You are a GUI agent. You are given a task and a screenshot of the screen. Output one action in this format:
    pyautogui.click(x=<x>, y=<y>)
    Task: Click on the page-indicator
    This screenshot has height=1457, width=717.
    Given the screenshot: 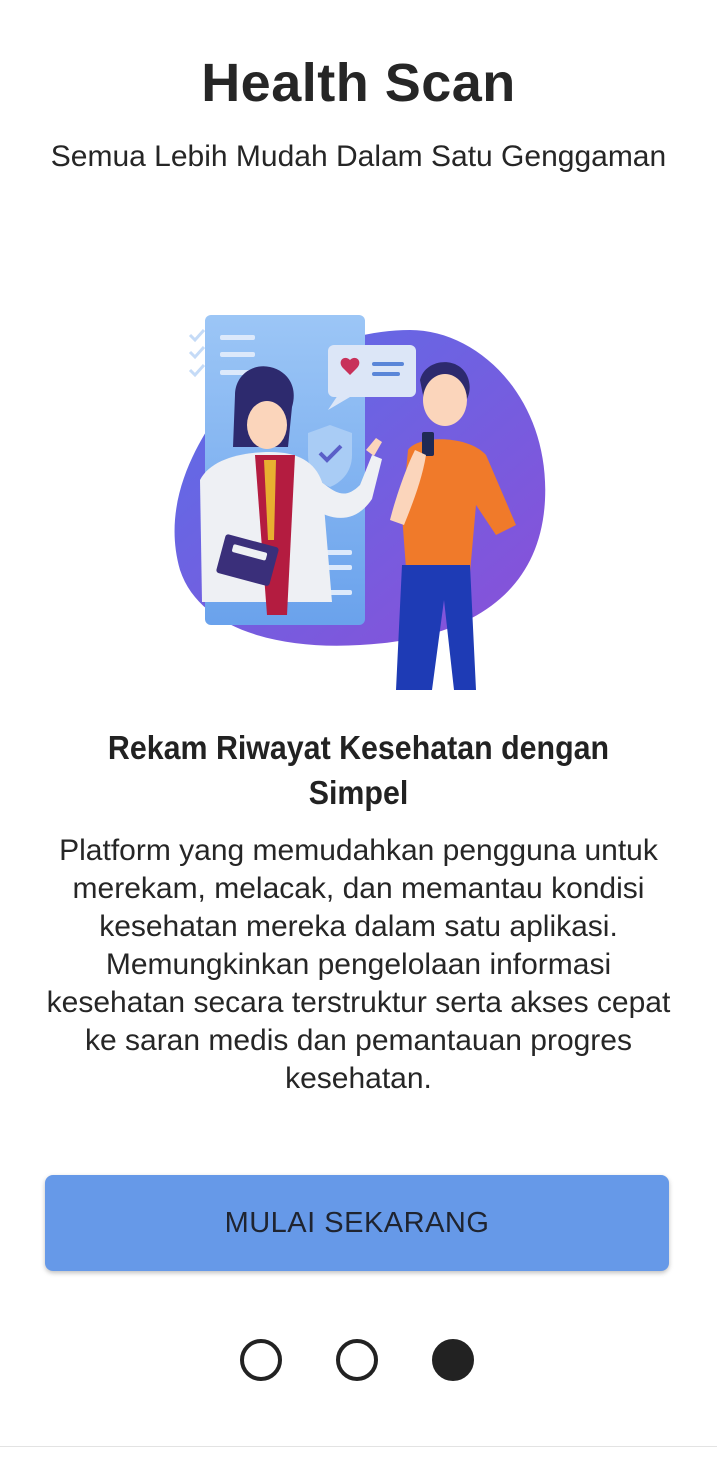 What is the action you would take?
    pyautogui.click(x=360, y=1360)
    